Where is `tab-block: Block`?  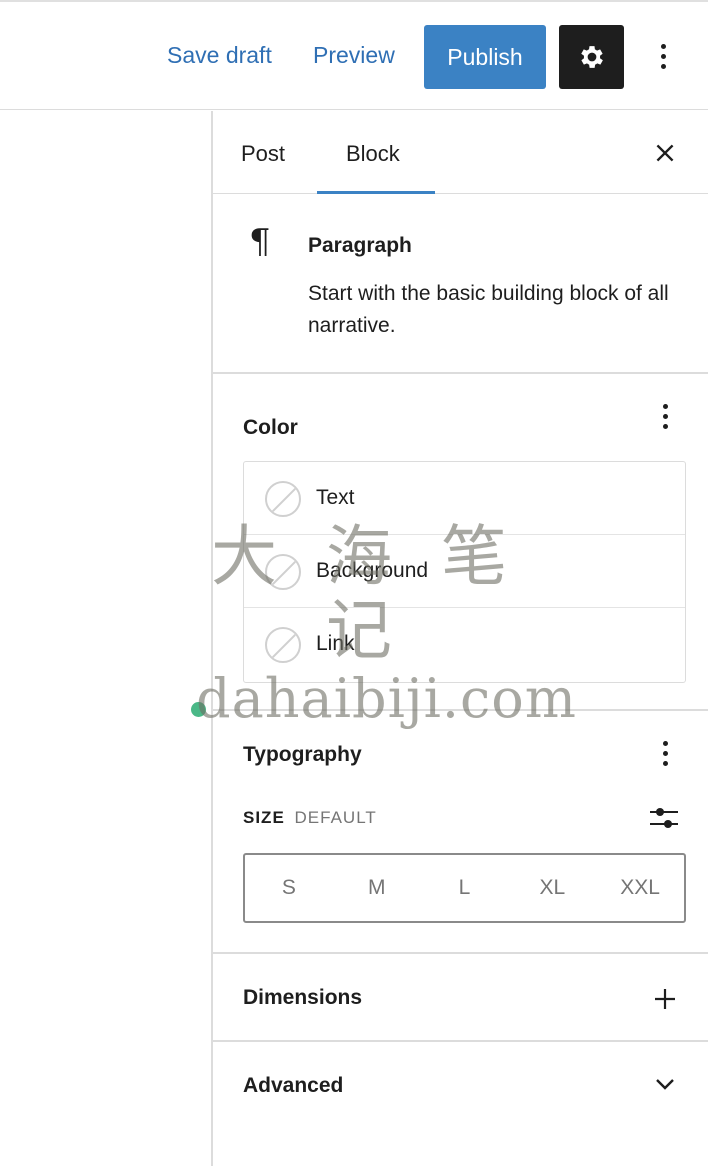
tab-block: Block is located at coordinates (373, 154).